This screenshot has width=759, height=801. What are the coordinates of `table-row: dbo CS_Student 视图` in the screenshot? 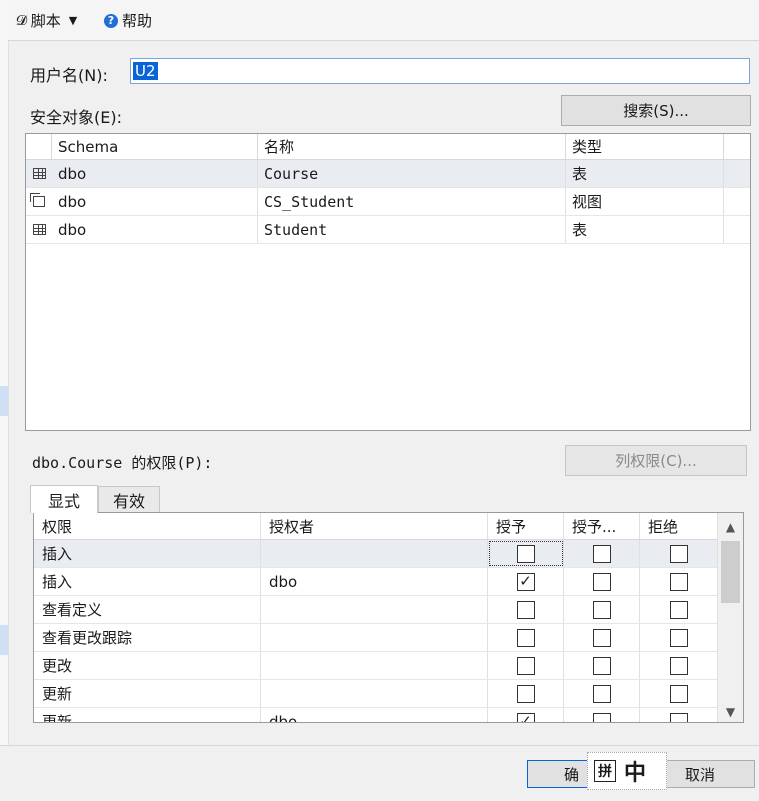 It's located at (388, 202).